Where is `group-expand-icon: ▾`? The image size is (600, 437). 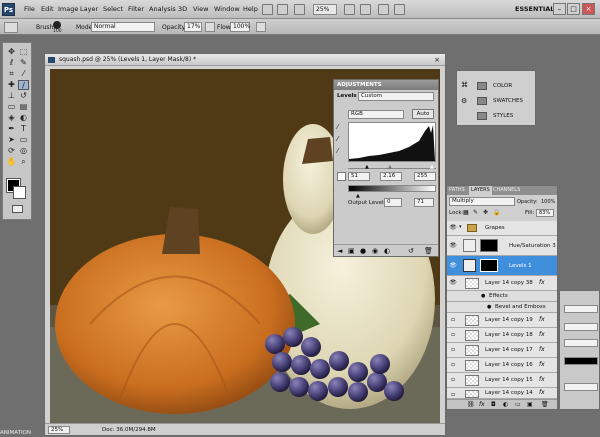
group-expand-icon: ▾ is located at coordinates (460, 227).